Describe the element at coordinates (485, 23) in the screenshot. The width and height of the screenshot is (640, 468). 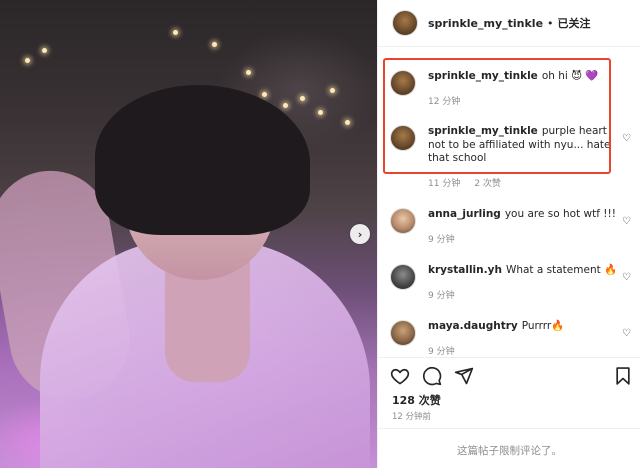
I see `author-username: sprinkle_my_tinkle` at that location.